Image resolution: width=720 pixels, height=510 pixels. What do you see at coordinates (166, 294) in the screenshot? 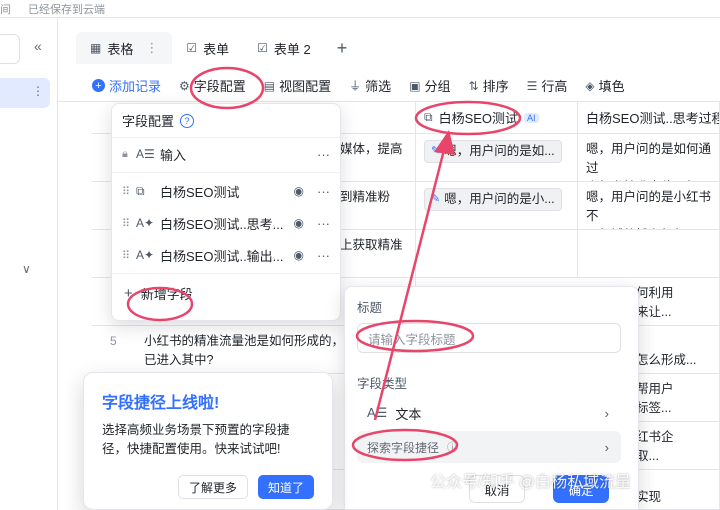
I see `add-field-label: 新增字段` at bounding box center [166, 294].